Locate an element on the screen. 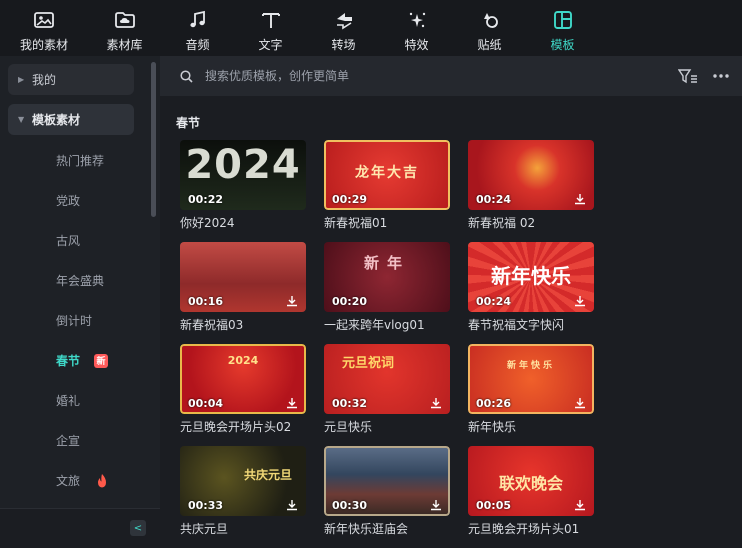  tool-sticker: 贴纸 is located at coordinates (489, 28).